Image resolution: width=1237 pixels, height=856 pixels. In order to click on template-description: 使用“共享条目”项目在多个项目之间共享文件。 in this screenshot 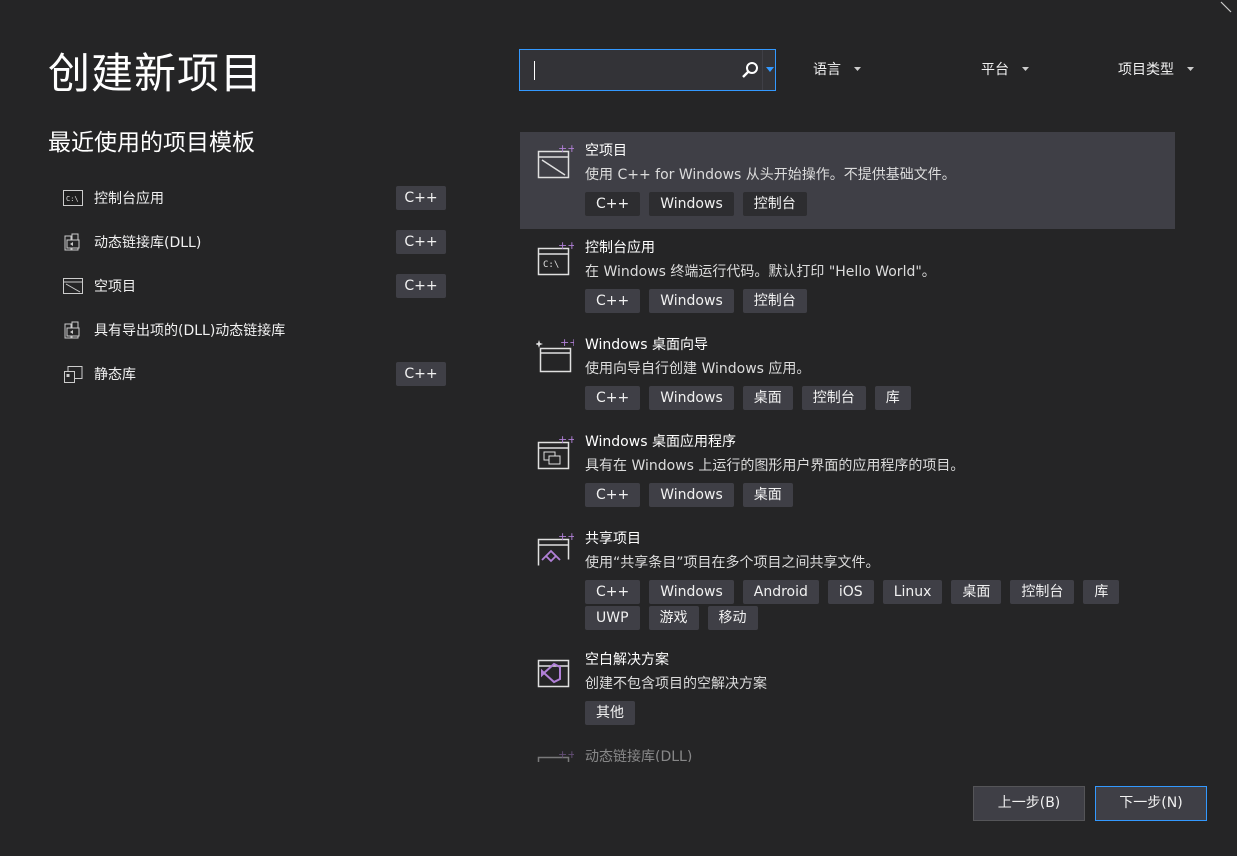, I will do `click(732, 563)`.